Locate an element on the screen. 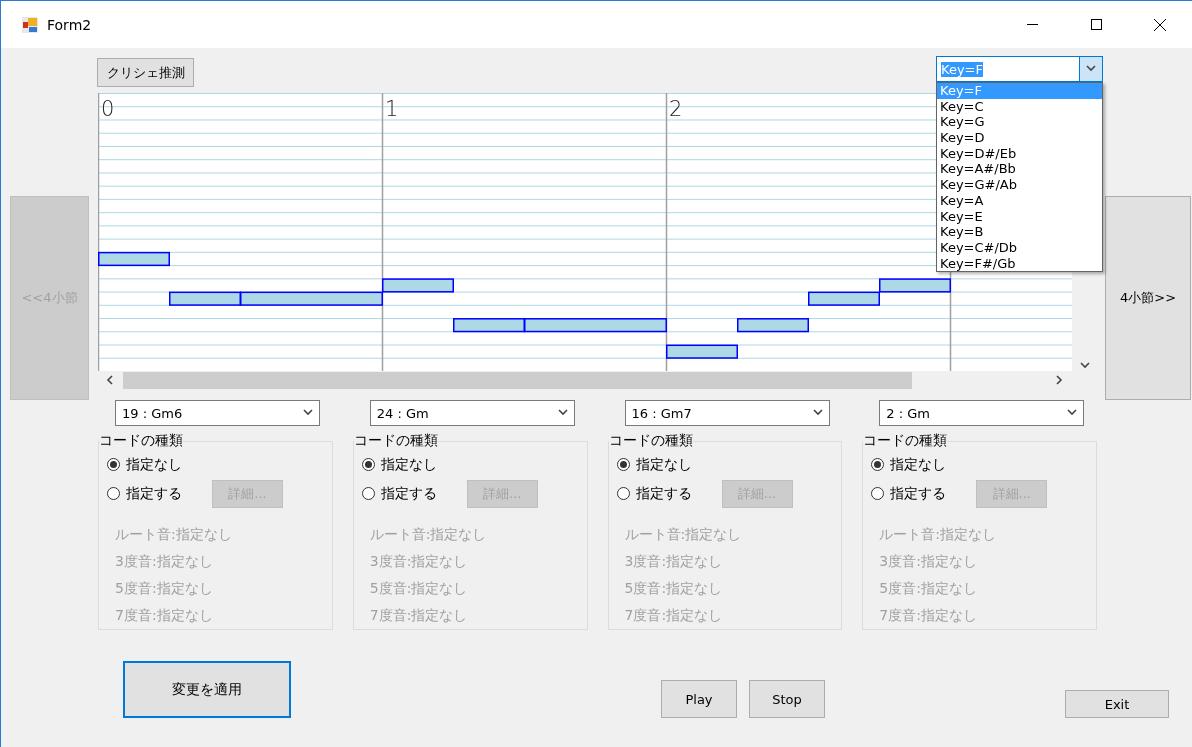 This screenshot has height=747, width=1192. cliche-button: クリシェ推測 is located at coordinates (145, 72).